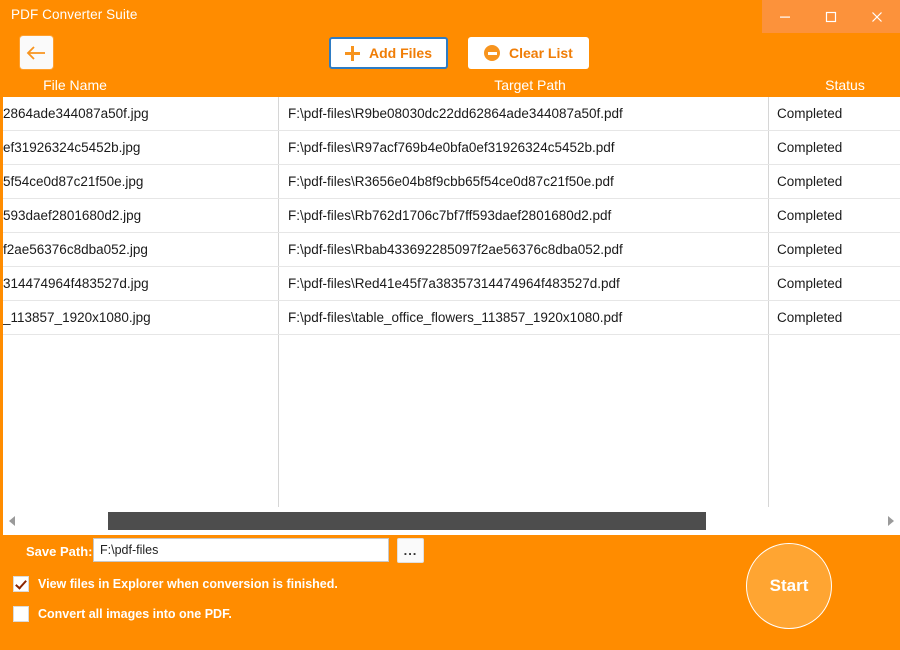  Describe the element at coordinates (450, 16) in the screenshot. I see `title-bar: PDF Converter Suite` at that location.